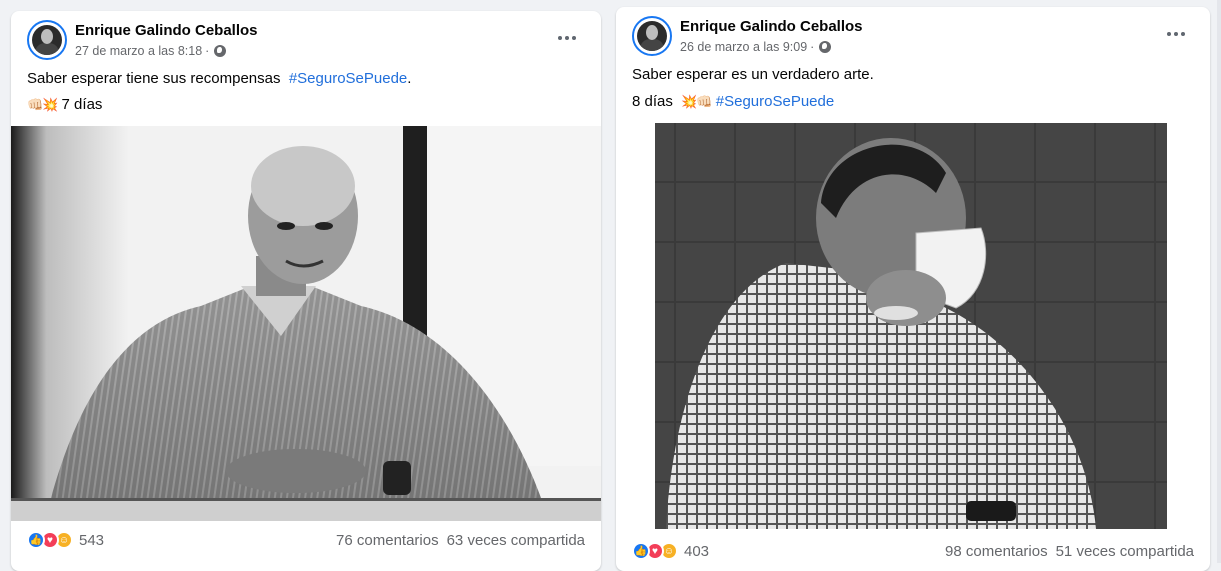 This screenshot has width=1221, height=571. I want to click on post-meta: 27 de marzo a las 8:18 ·, so click(151, 51).